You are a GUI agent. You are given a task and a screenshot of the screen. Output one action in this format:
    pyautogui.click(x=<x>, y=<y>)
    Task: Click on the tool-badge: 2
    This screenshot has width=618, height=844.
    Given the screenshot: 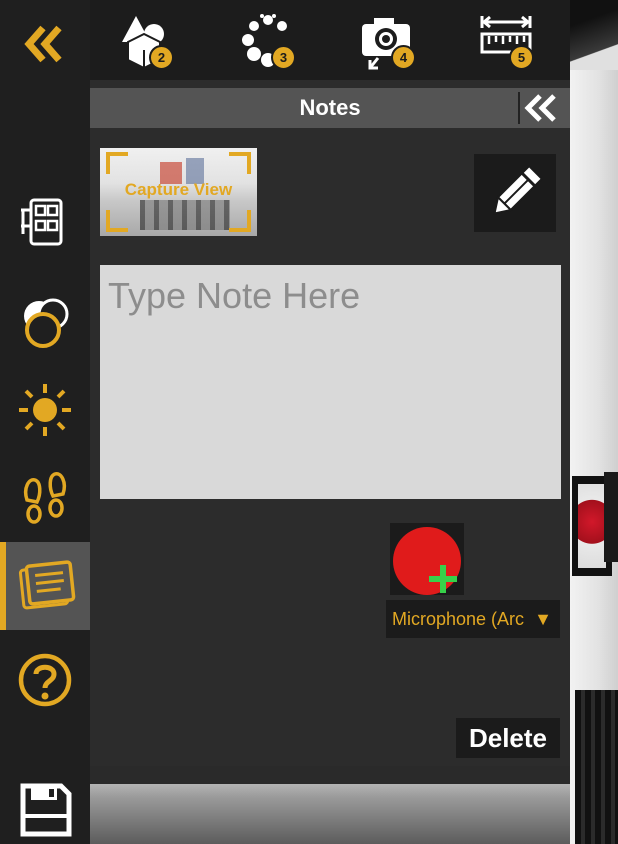 What is the action you would take?
    pyautogui.click(x=161, y=57)
    